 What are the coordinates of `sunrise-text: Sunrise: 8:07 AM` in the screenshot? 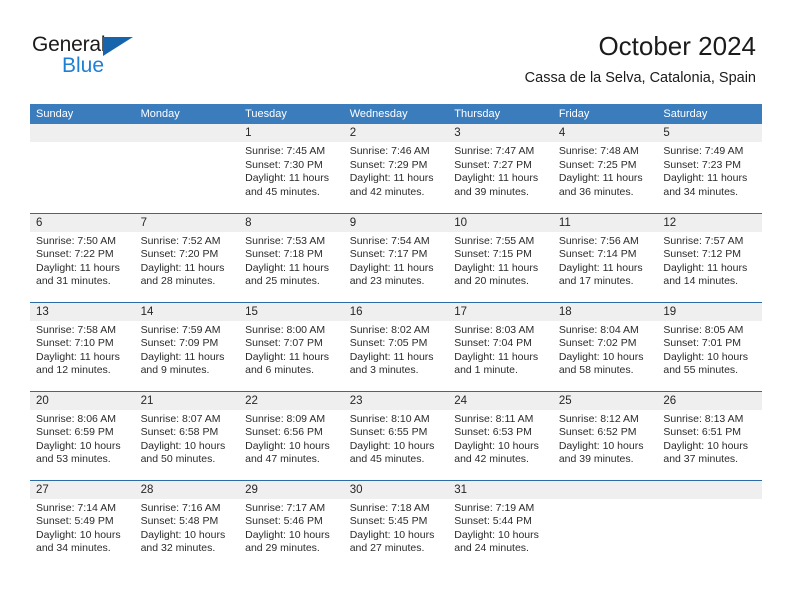 It's located at (180, 418).